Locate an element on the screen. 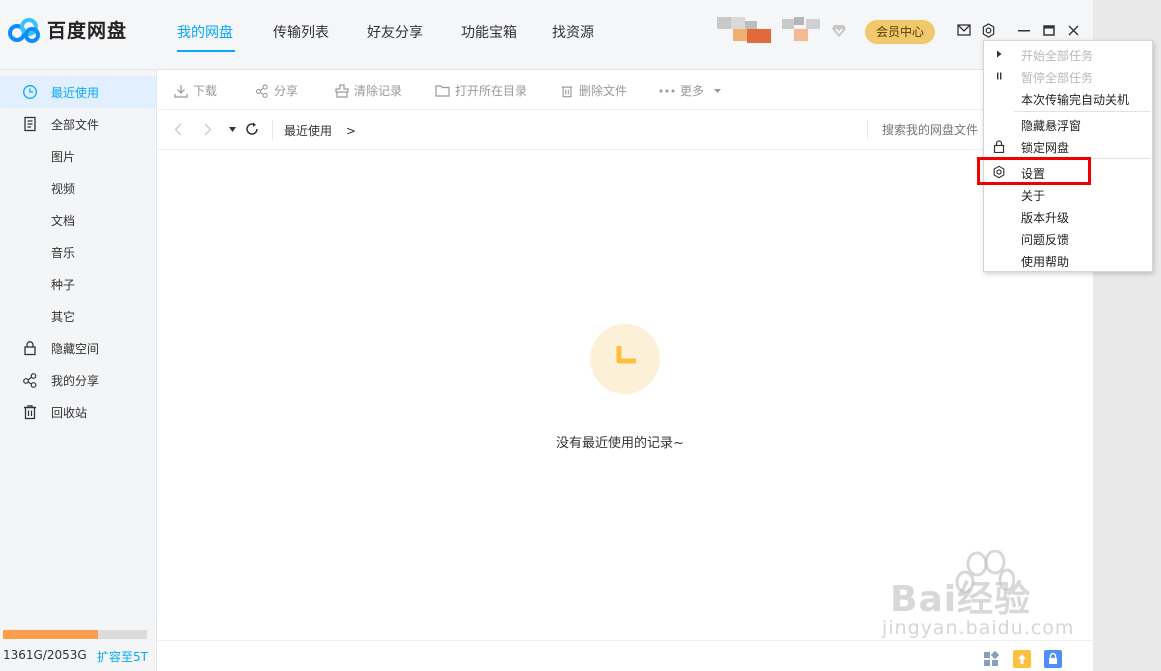  username is located at coordinates (802, 30).